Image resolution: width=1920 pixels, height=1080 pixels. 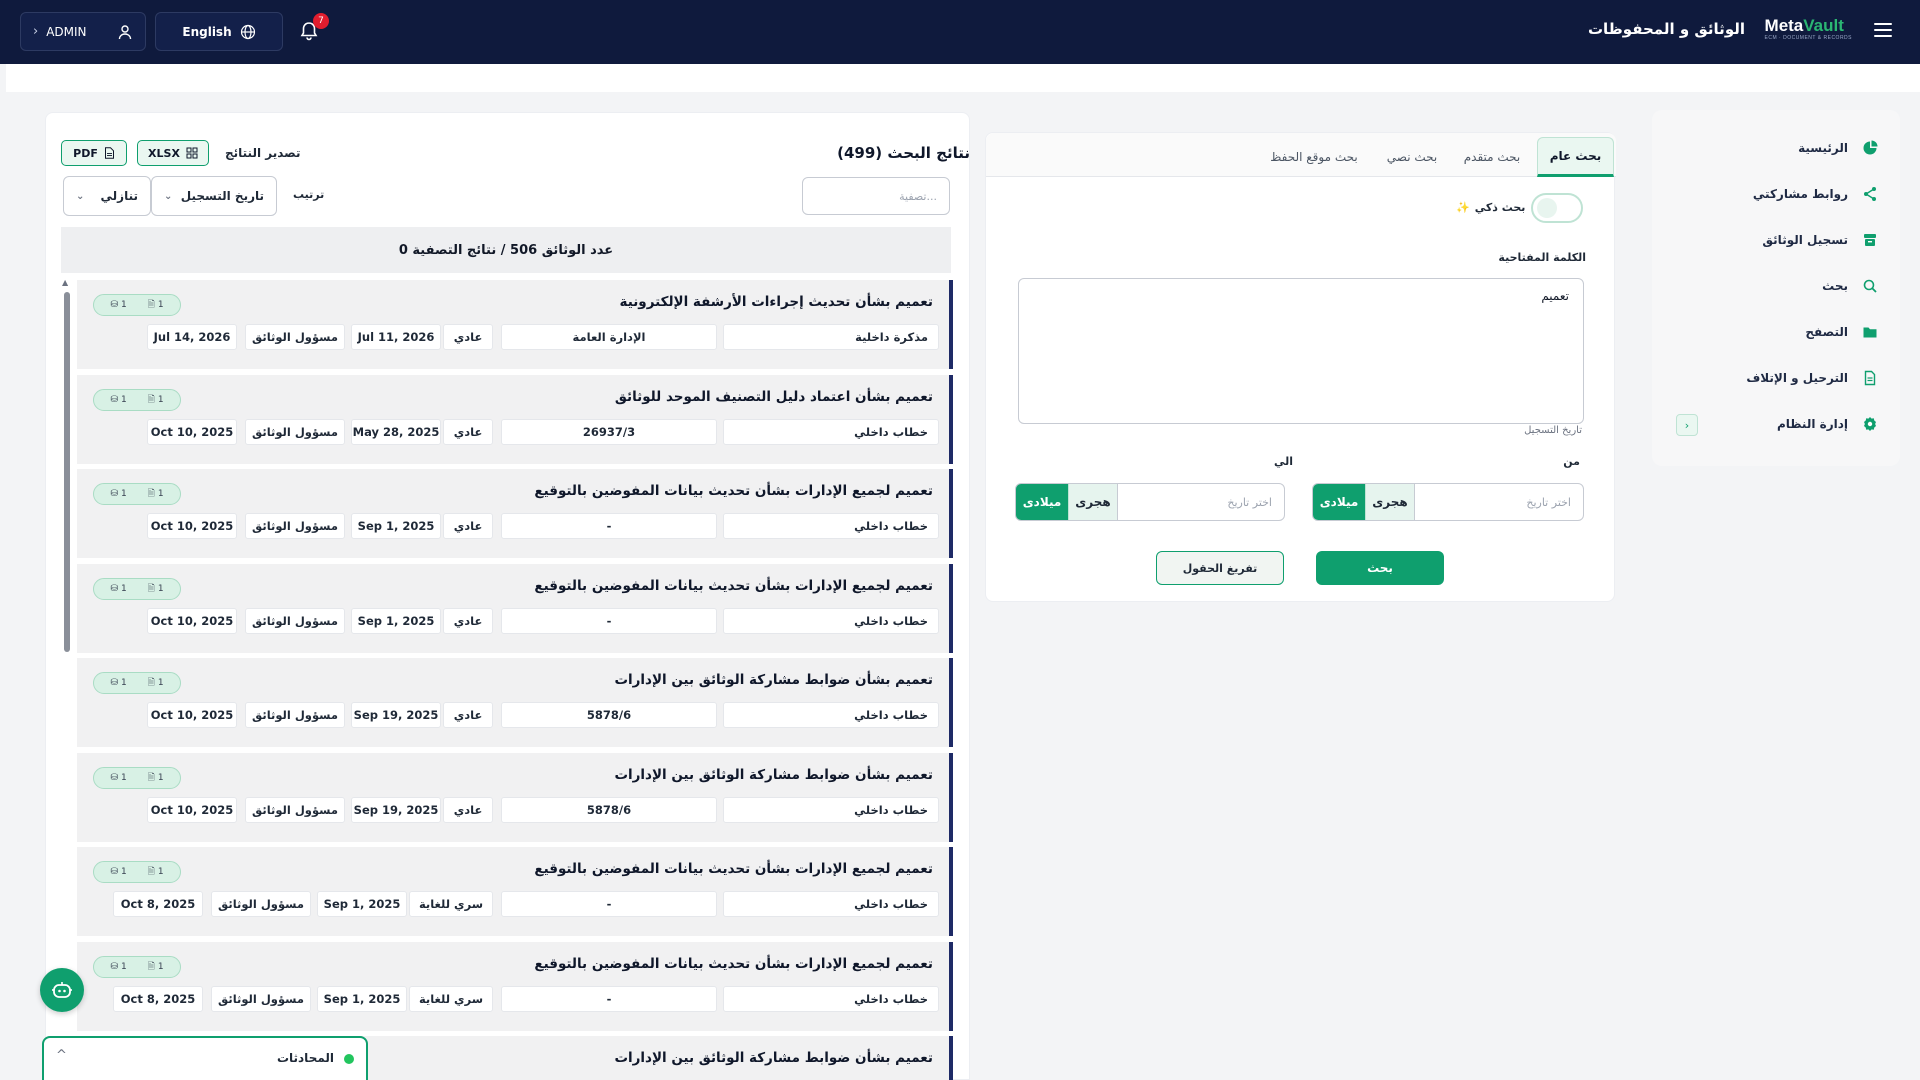 I want to click on chevron-right-icon: ›, so click(x=36, y=31).